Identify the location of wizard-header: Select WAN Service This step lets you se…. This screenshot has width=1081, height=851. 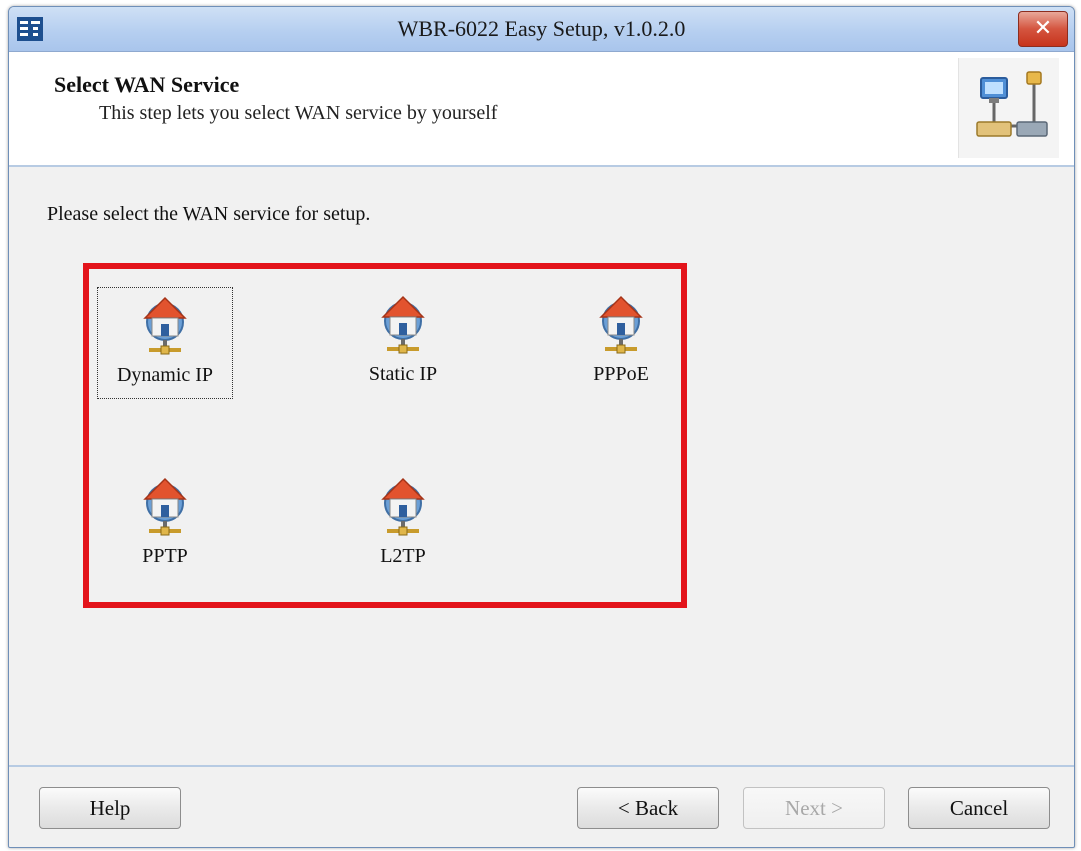
(541, 109).